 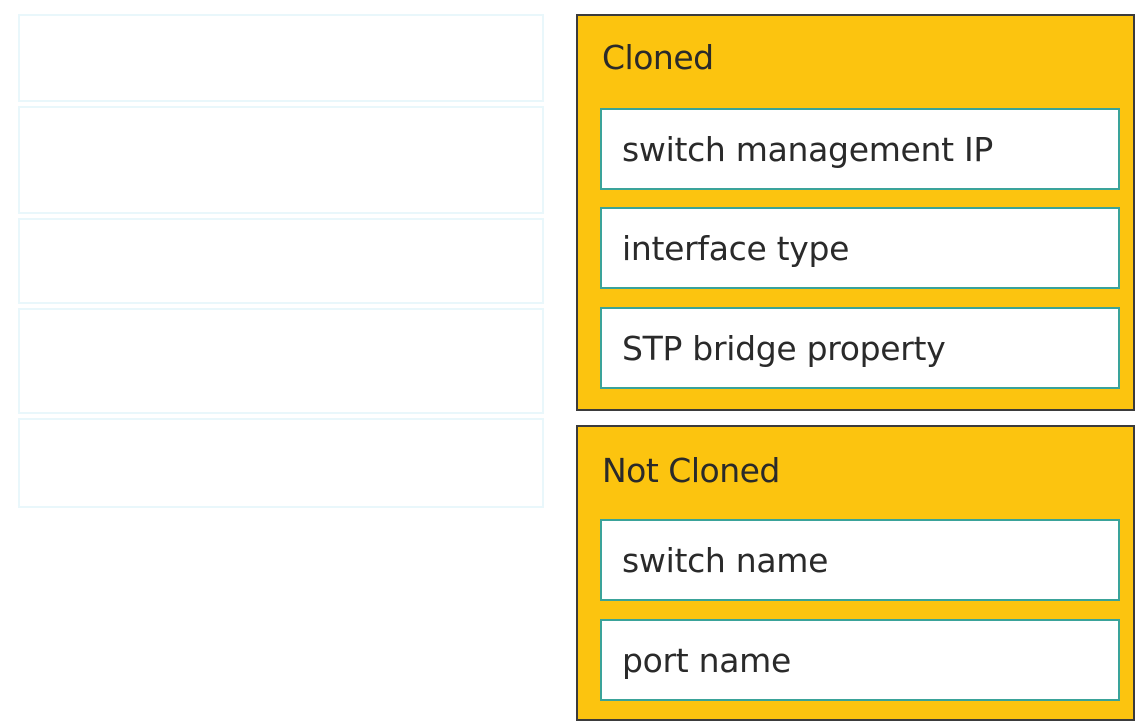 I want to click on drag-item-interface-type: interface type, so click(x=860, y=248).